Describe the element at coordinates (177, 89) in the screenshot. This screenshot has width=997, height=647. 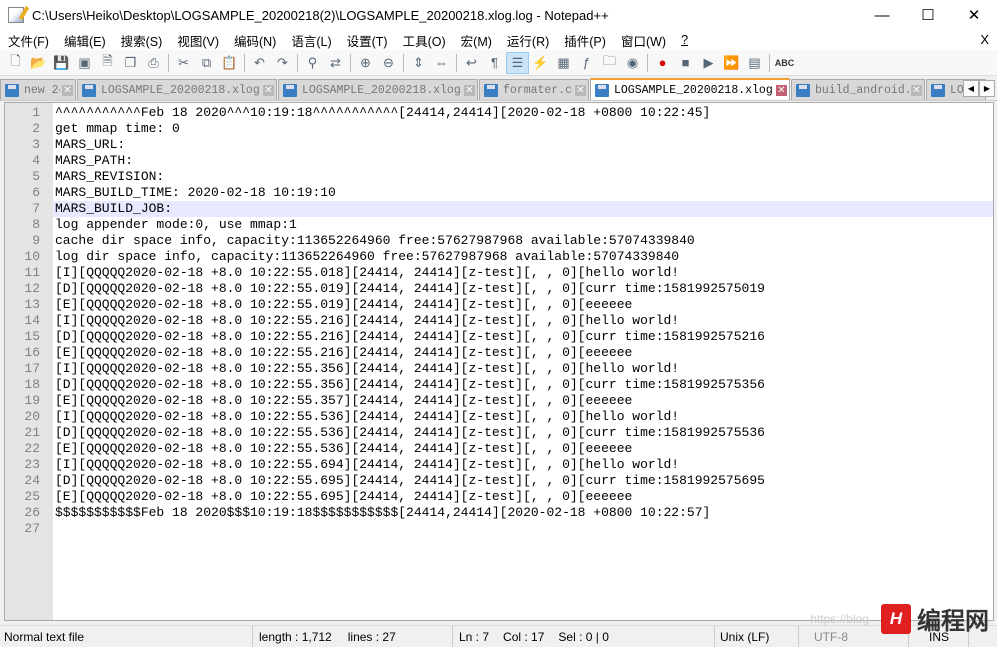
I see `tab-1: LOGSAMPLE_20200218.xlog.log✕` at that location.